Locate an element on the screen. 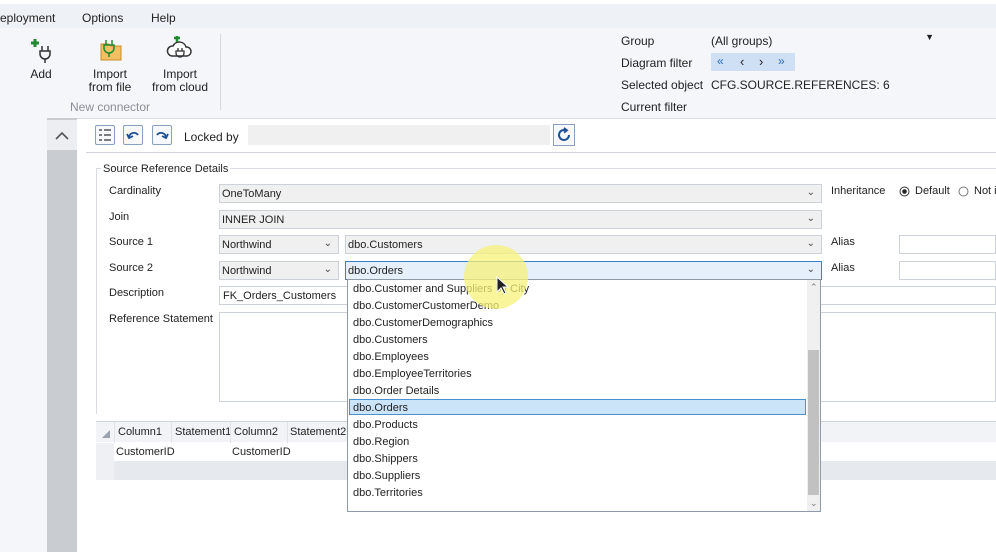  list-item: dbo.Products is located at coordinates (385, 425).